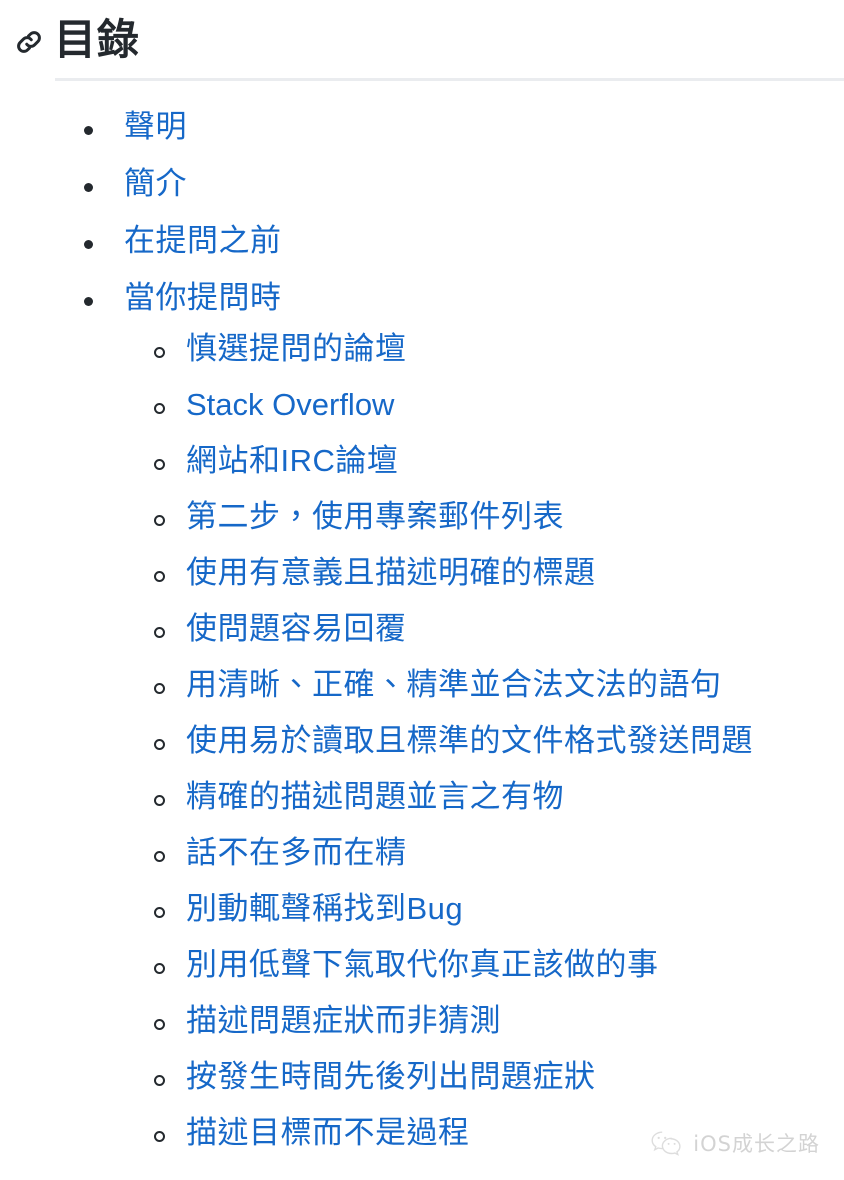 Image resolution: width=844 pixels, height=1180 pixels. I want to click on toc-sublink-precise-description: 精確的描述問題並言之有物, so click(375, 797).